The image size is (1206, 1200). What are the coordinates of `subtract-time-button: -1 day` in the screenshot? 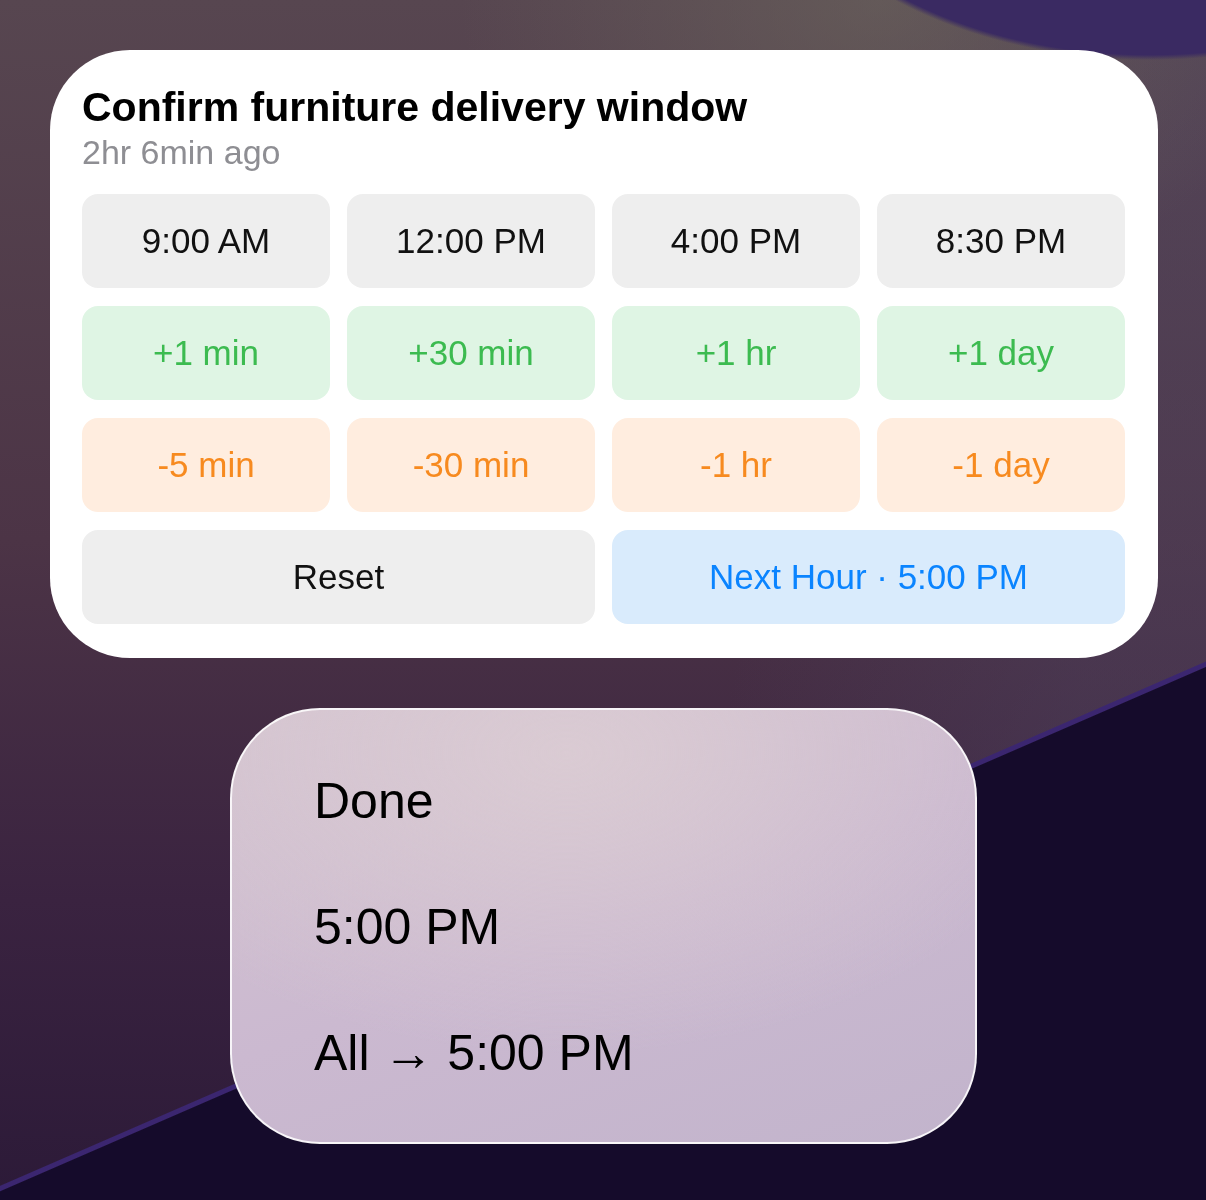 It's located at (1001, 465).